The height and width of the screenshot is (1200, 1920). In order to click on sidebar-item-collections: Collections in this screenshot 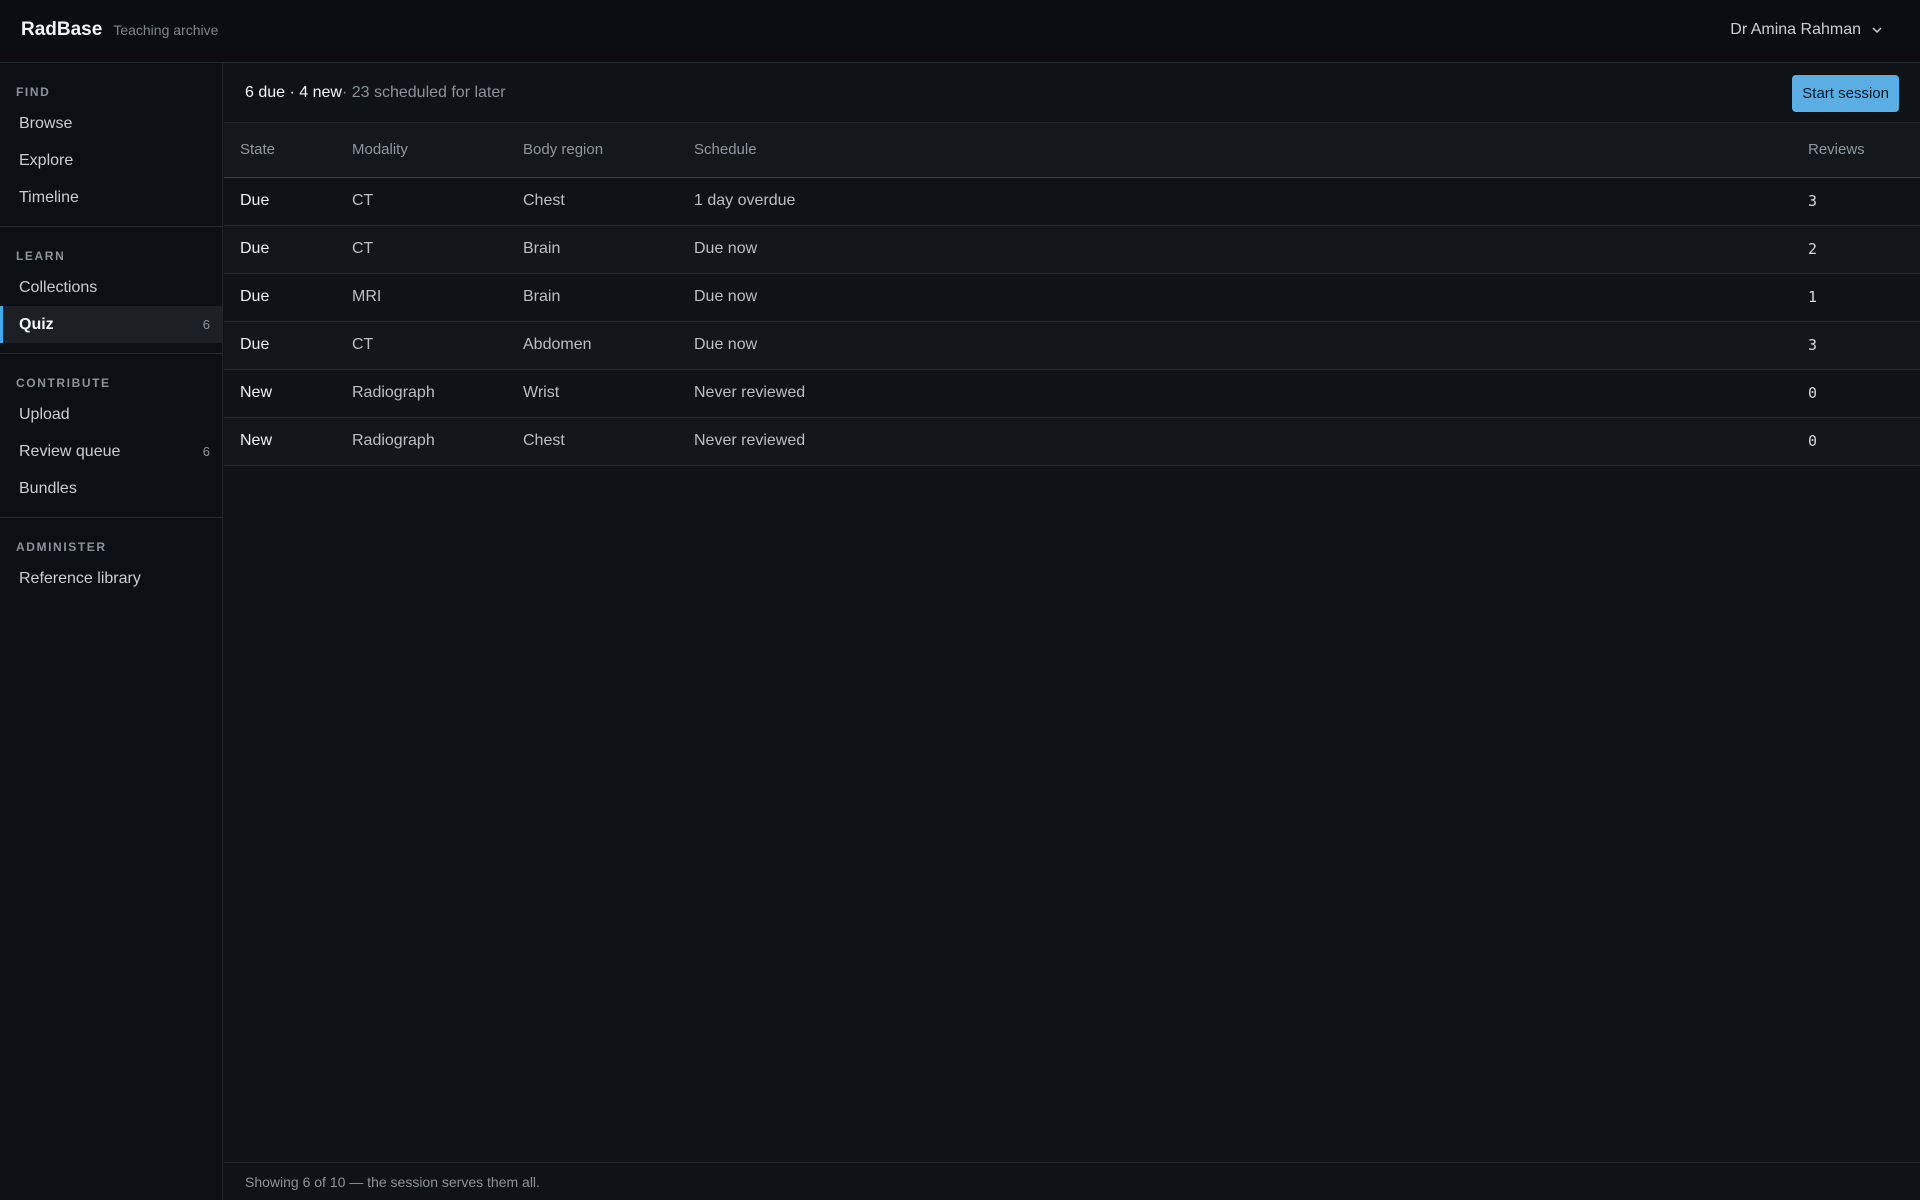, I will do `click(111, 287)`.